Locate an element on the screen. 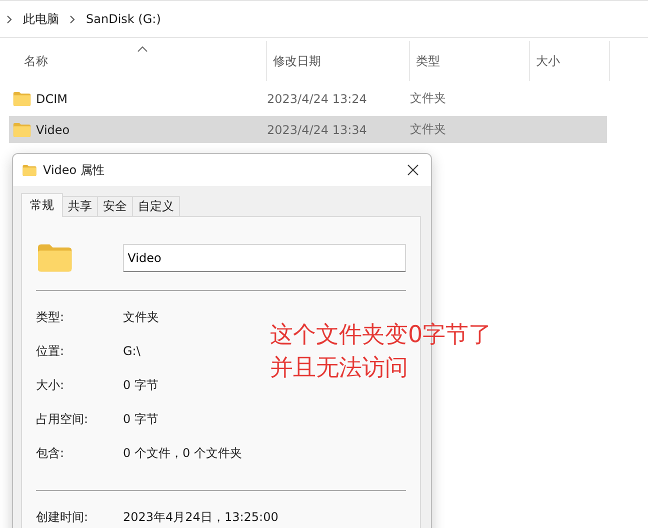  property-label: 包含: is located at coordinates (51, 453).